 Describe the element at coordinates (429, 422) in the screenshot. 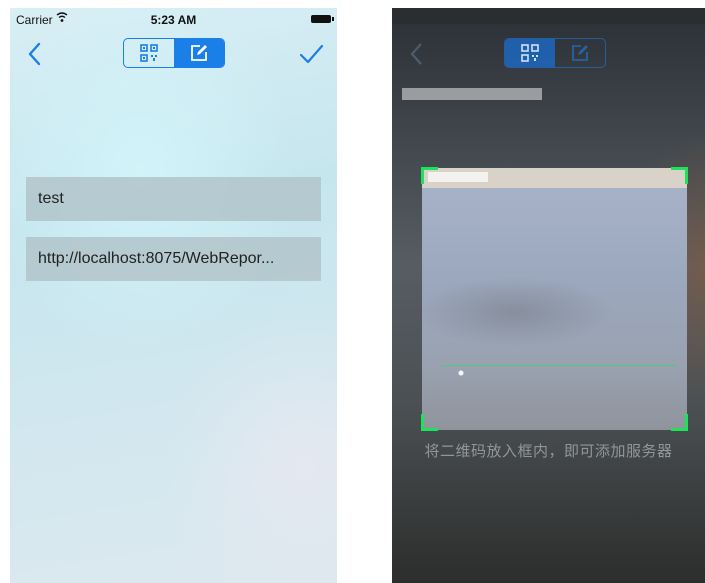

I see `scan-corner-bottom-left` at that location.